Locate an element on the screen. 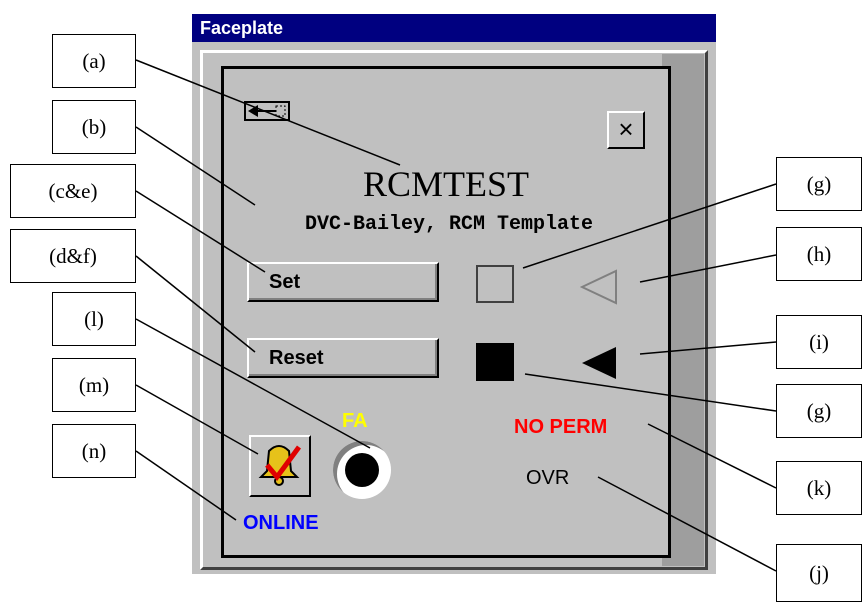 This screenshot has width=862, height=605. callout-b: (b) is located at coordinates (94, 127).